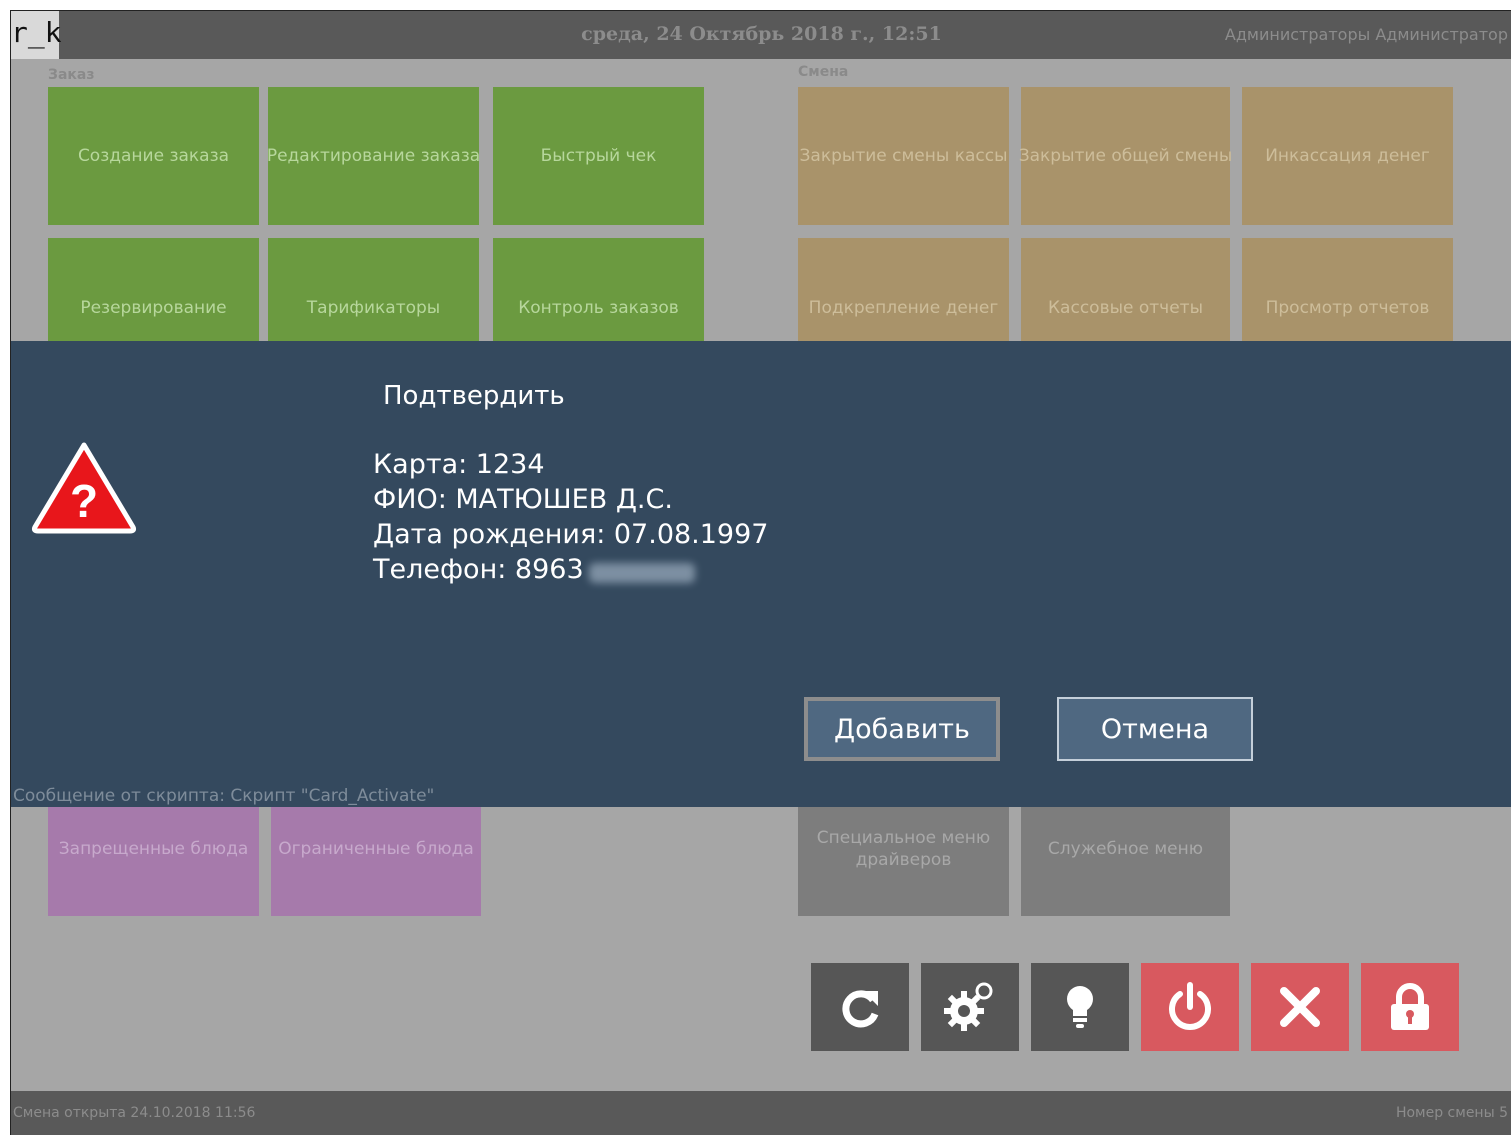 The width and height of the screenshot is (1511, 1135). What do you see at coordinates (134, 1113) in the screenshot?
I see `shift-opened-status: Смена открыта 24.10.2018 11:56` at bounding box center [134, 1113].